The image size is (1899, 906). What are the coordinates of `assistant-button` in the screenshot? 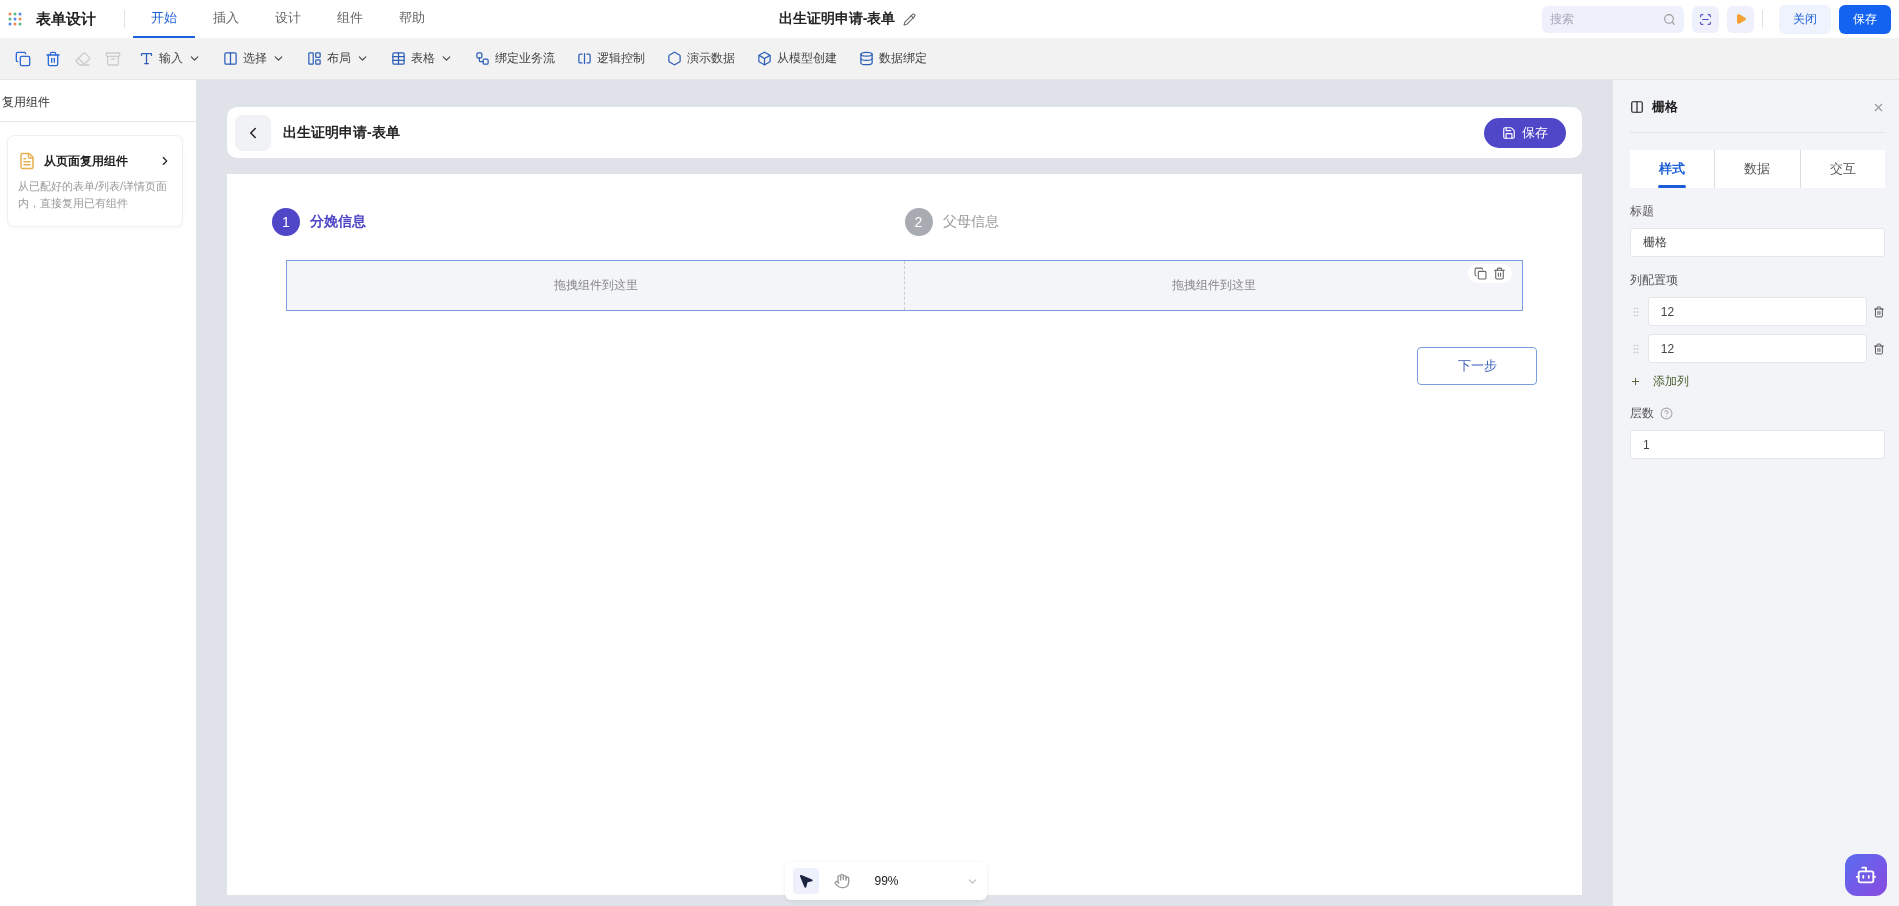 It's located at (1866, 875).